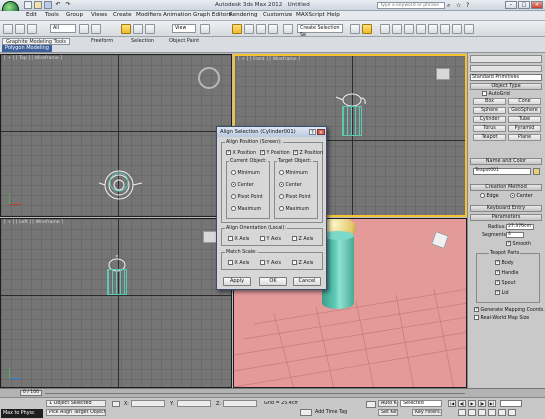  I want to click on z-position-option: ✓ Z Position, so click(308, 153).